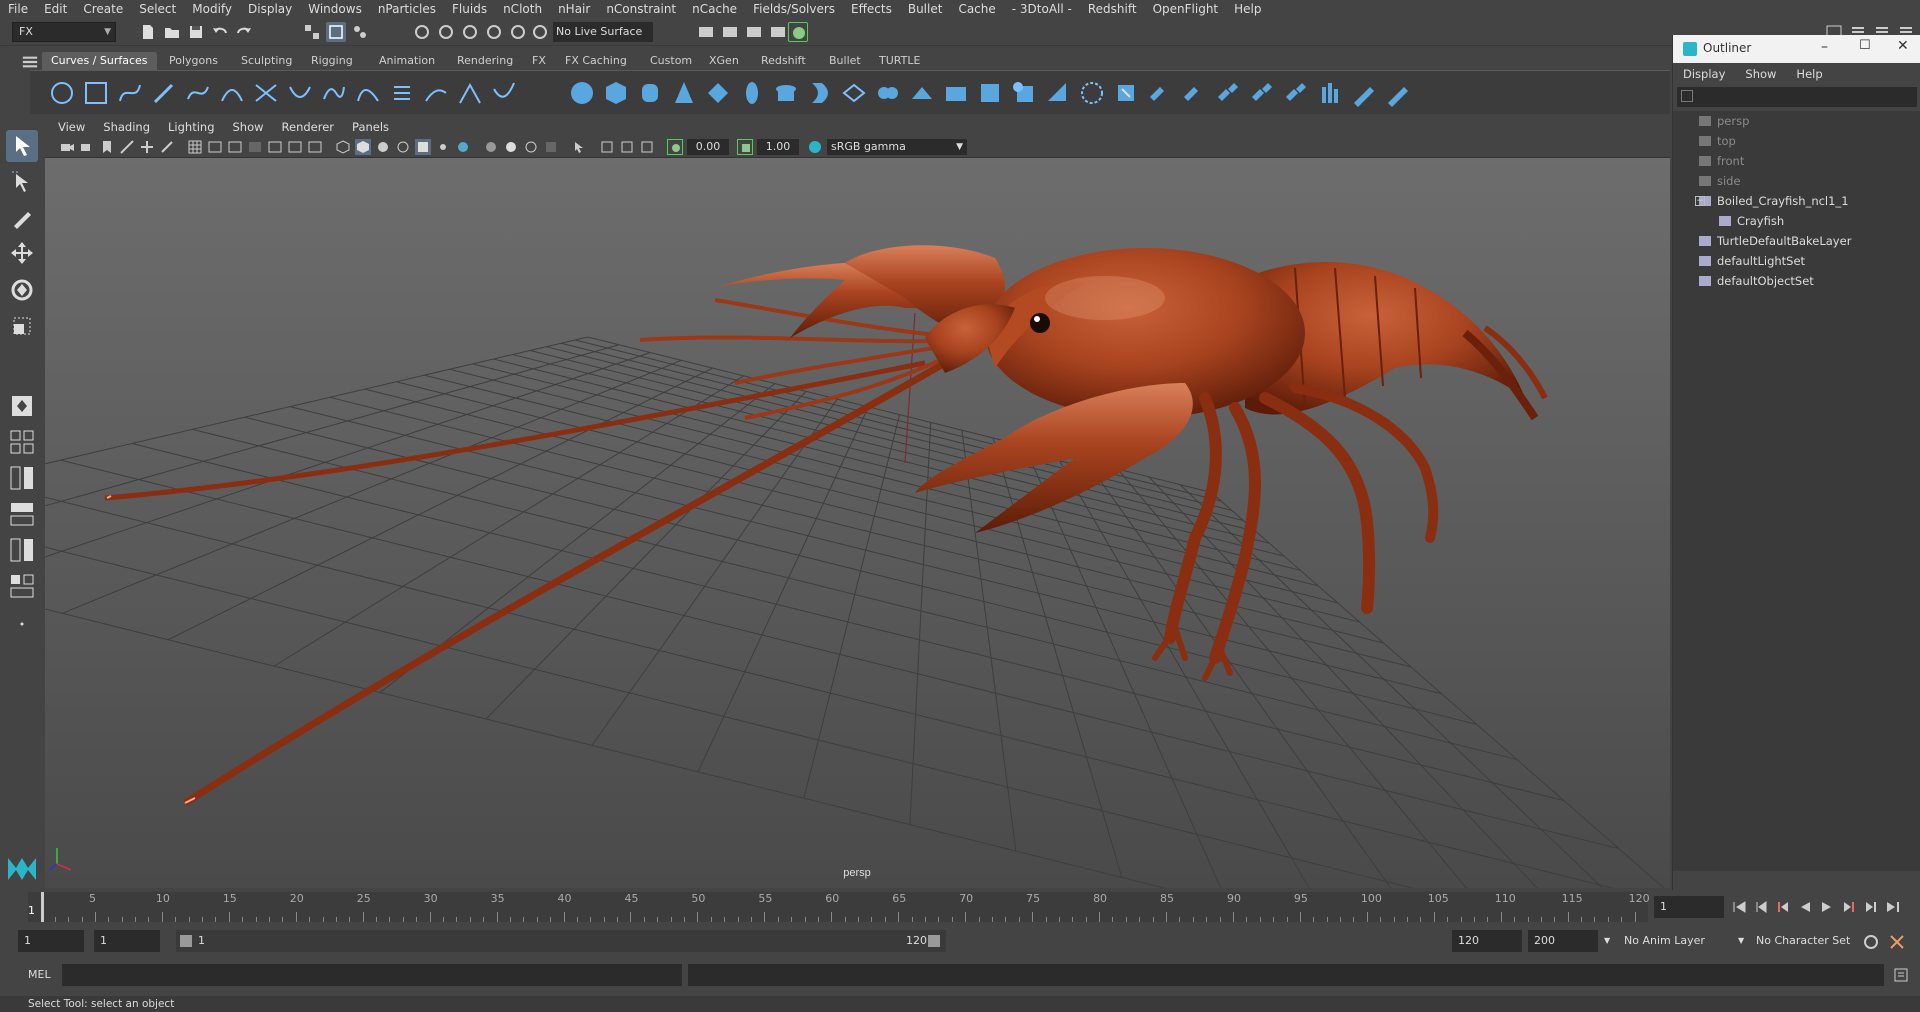 The height and width of the screenshot is (1012, 1920). I want to click on shadows-icon, so click(463, 147).